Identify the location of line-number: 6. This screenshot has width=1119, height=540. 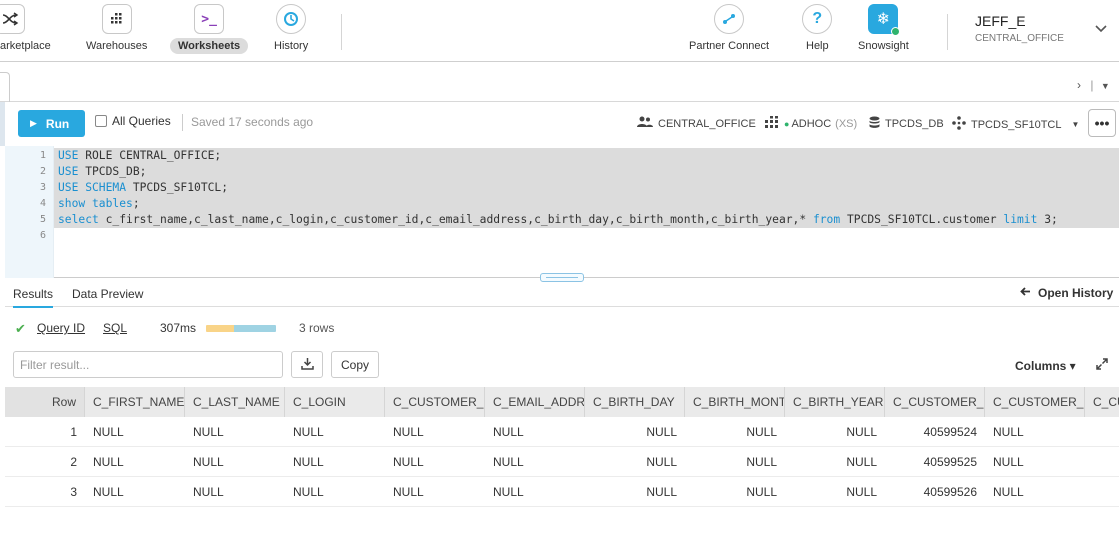
(42, 235).